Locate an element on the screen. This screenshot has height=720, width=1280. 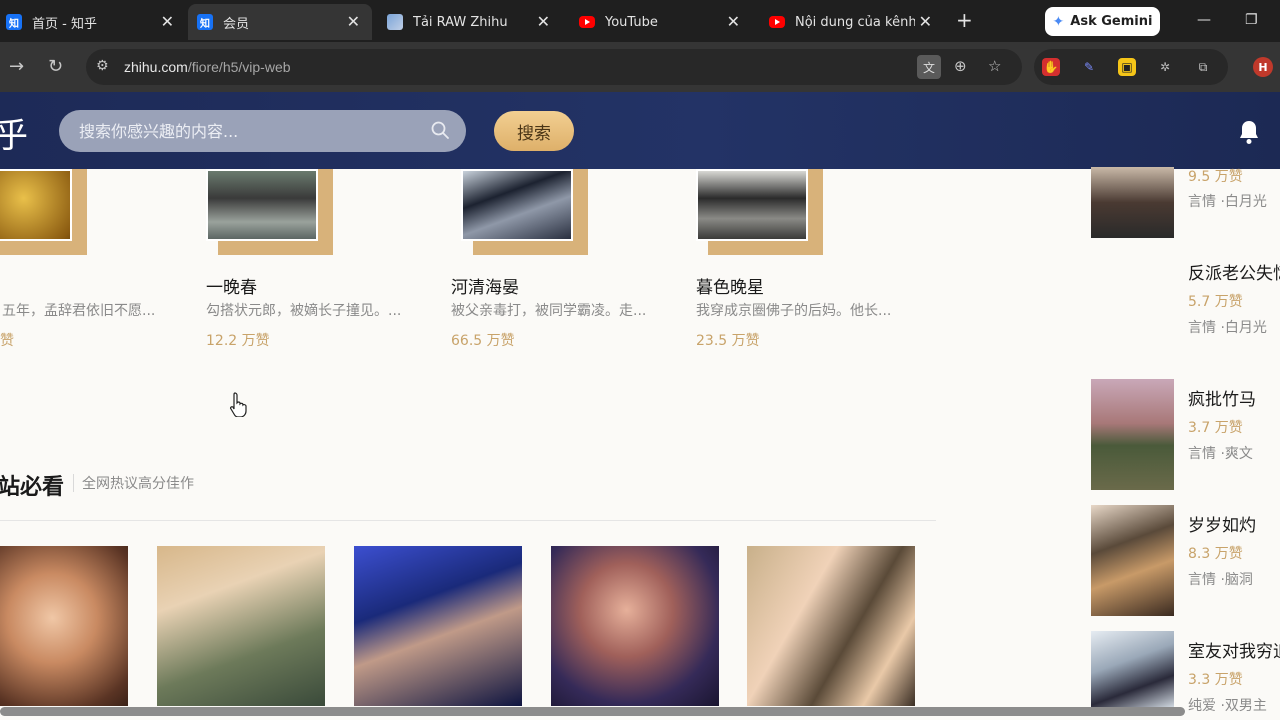
new-tab-button: + is located at coordinates (964, 20).